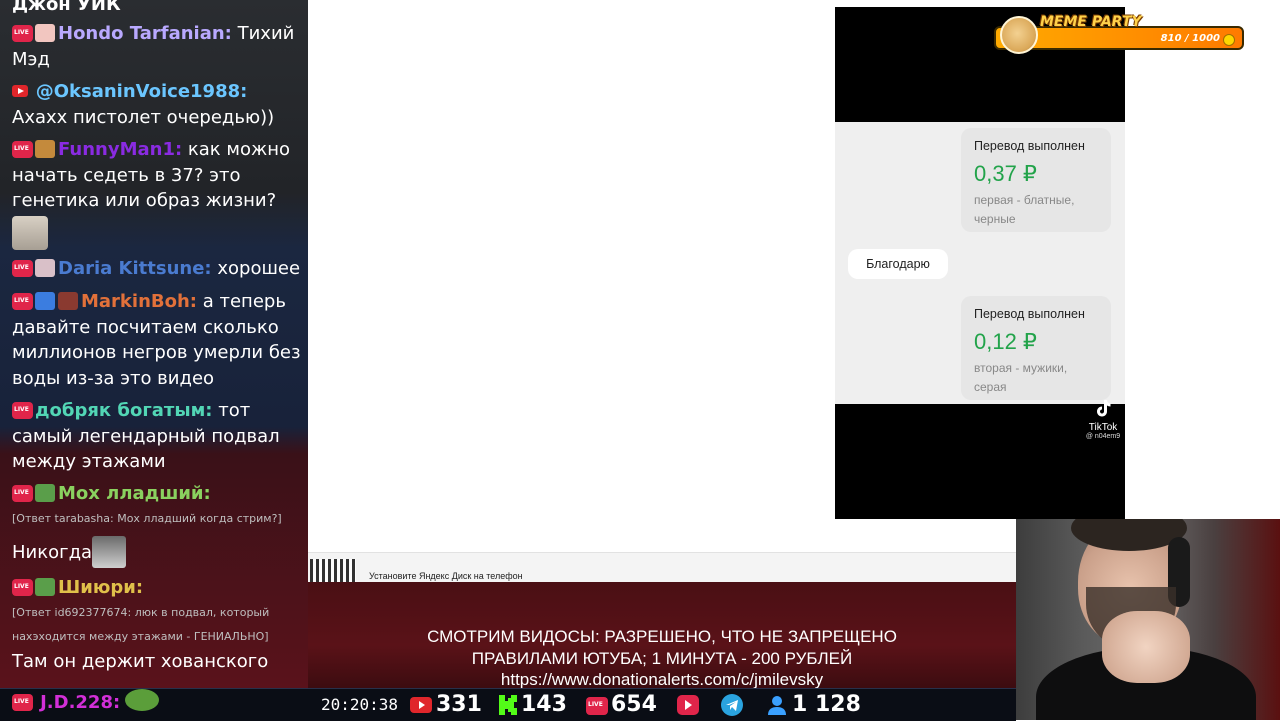  I want to click on meme-title: MEME PARTY, so click(1091, 22).